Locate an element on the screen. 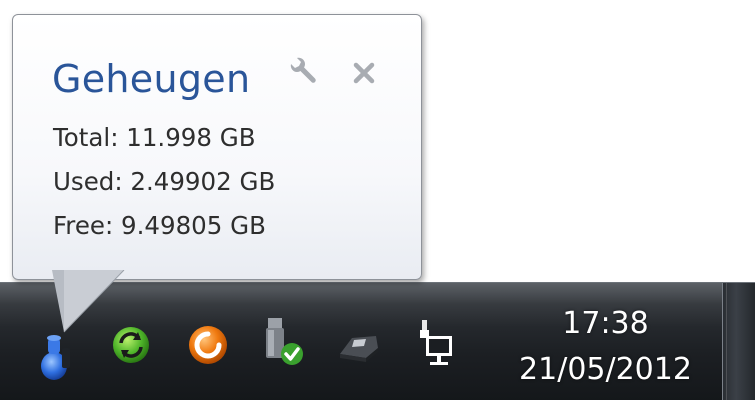 The height and width of the screenshot is (400, 755). network-icon is located at coordinates (436, 342).